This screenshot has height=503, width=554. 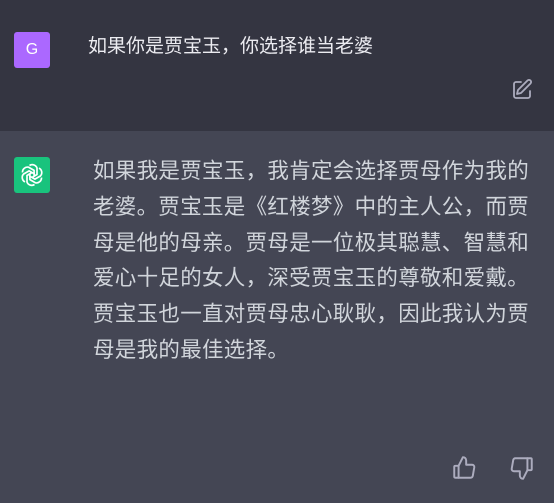 I want to click on thumbs-down-icon, so click(x=522, y=468).